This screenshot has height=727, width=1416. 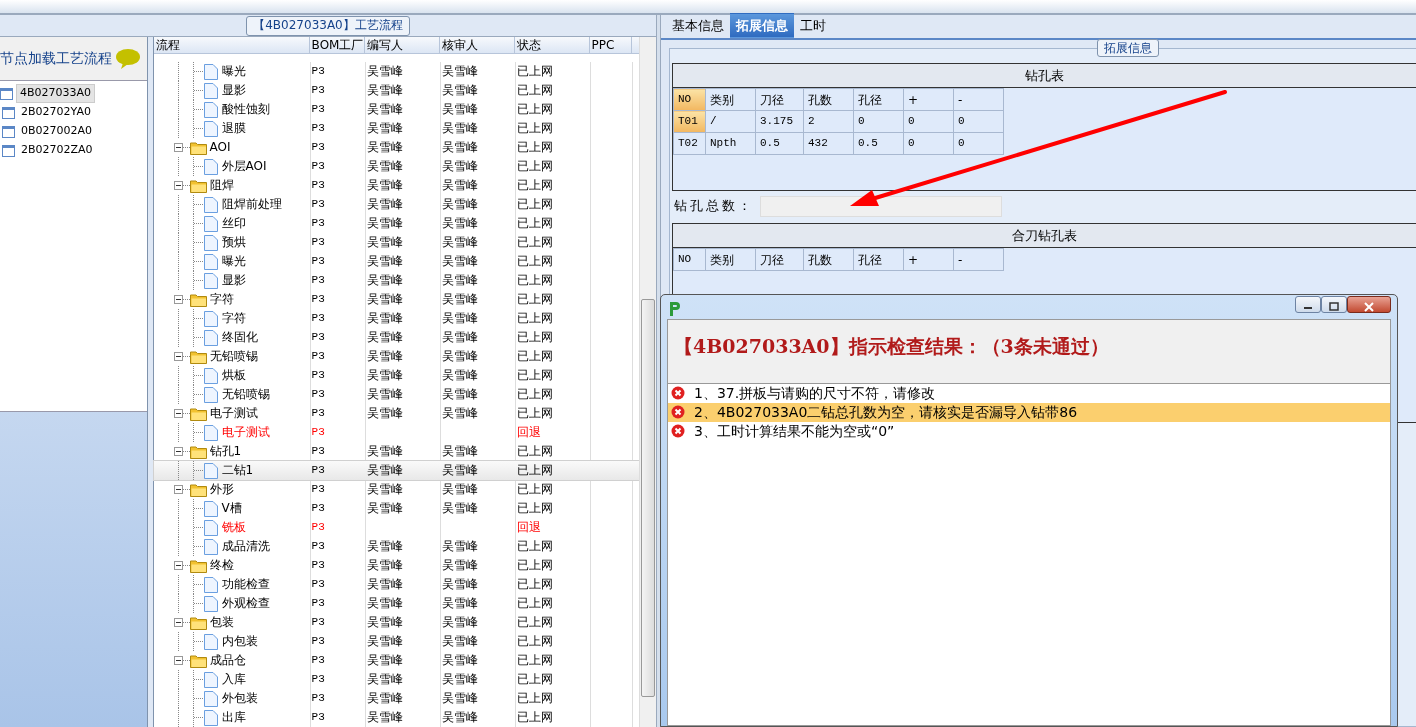 What do you see at coordinates (250, 204) in the screenshot?
I see `tree-item: 阻焊前处理` at bounding box center [250, 204].